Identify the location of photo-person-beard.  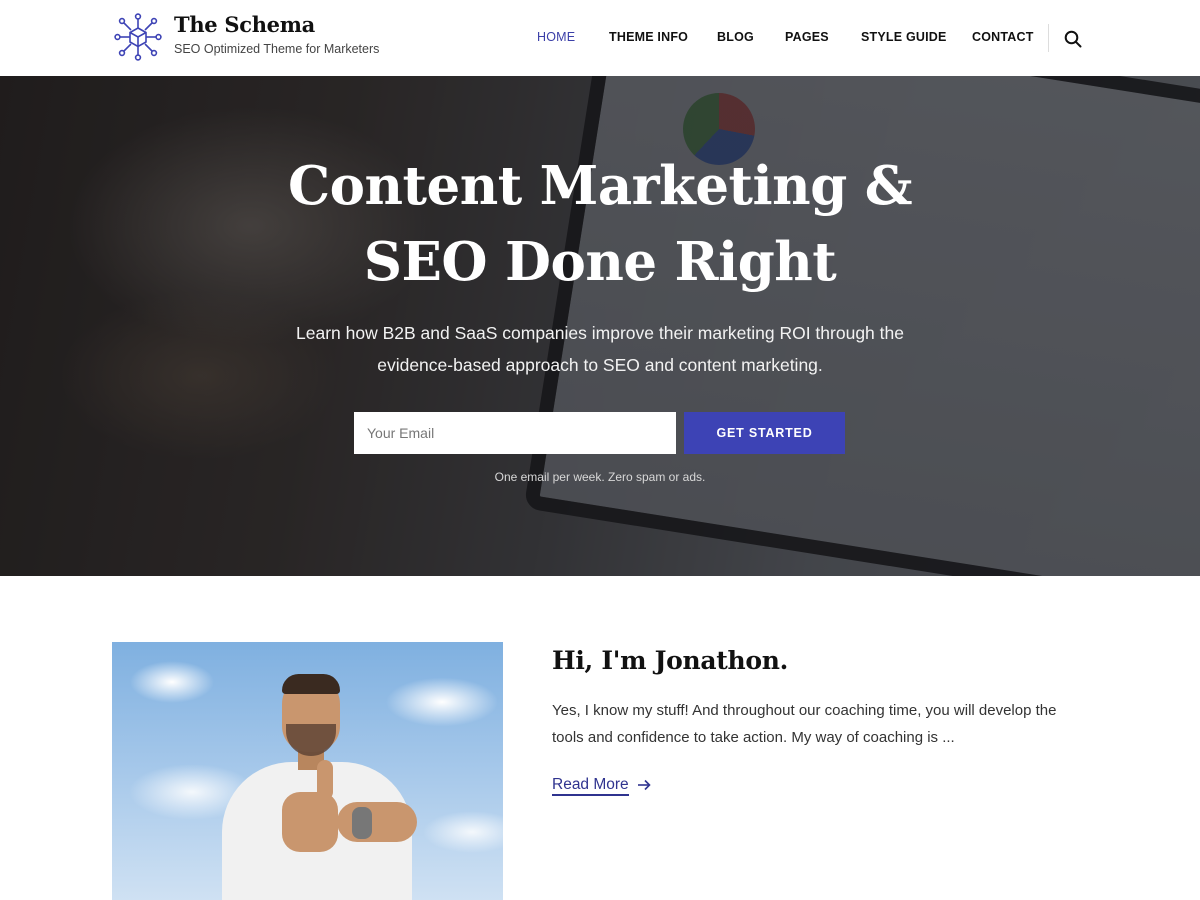
(311, 740).